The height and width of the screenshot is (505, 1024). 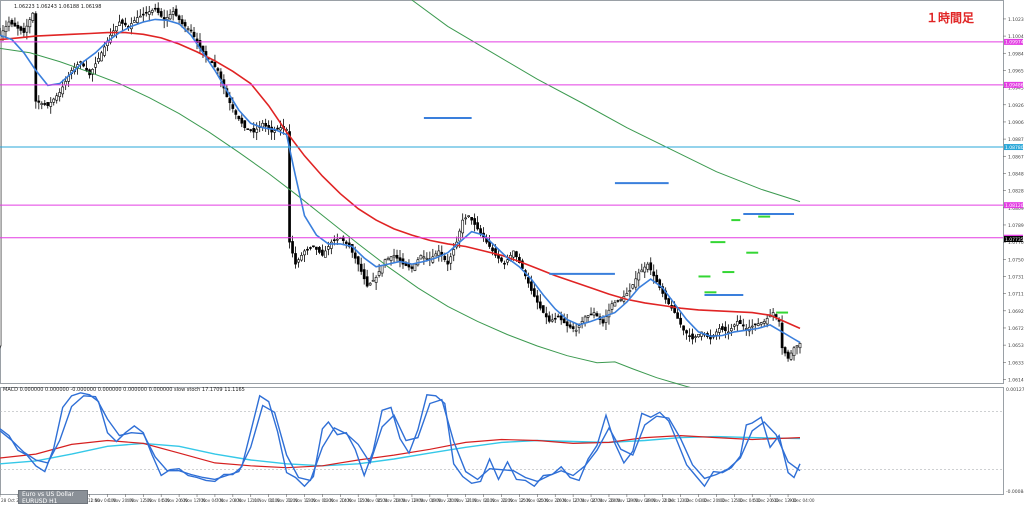 I want to click on price-tick-label: 1.08285, so click(x=1016, y=192).